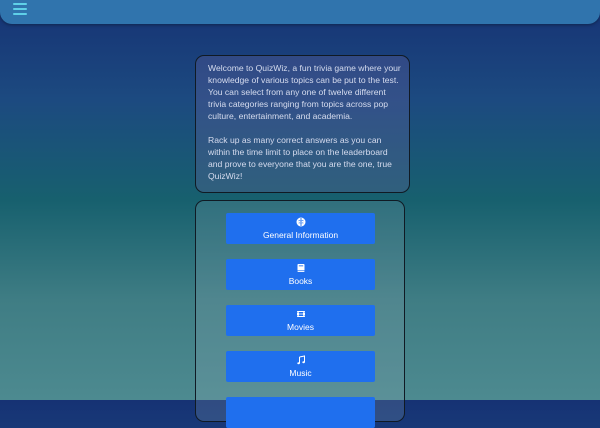 This screenshot has height=428, width=600. I want to click on category-button-partial, so click(300, 412).